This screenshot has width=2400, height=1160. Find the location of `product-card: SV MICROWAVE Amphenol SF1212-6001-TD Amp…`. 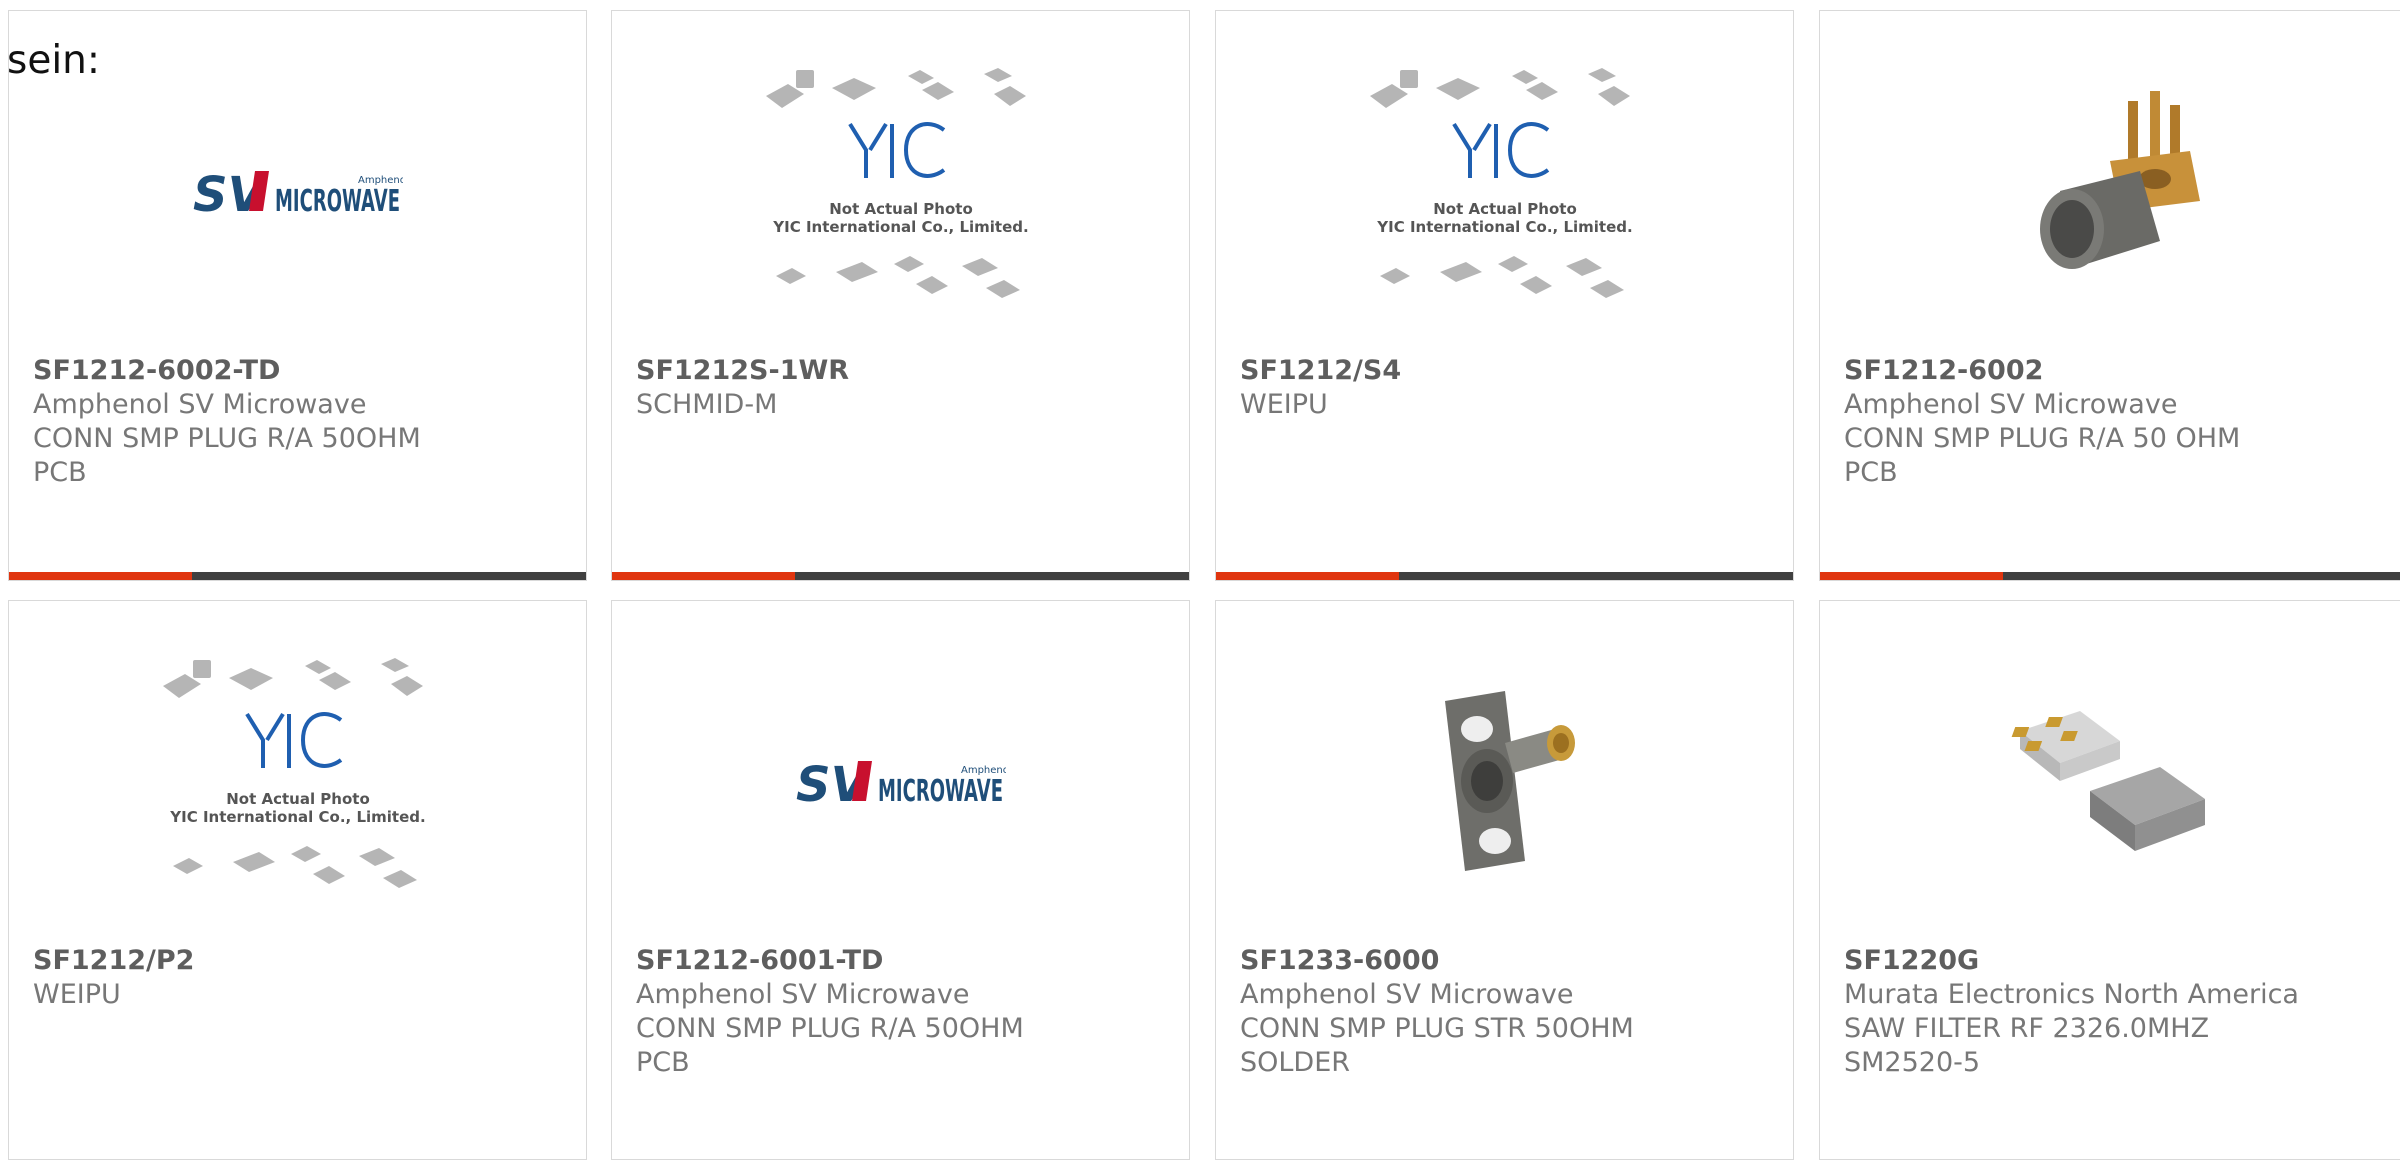

product-card: SV MICROWAVE Amphenol SF1212-6001-TD Amp… is located at coordinates (900, 880).